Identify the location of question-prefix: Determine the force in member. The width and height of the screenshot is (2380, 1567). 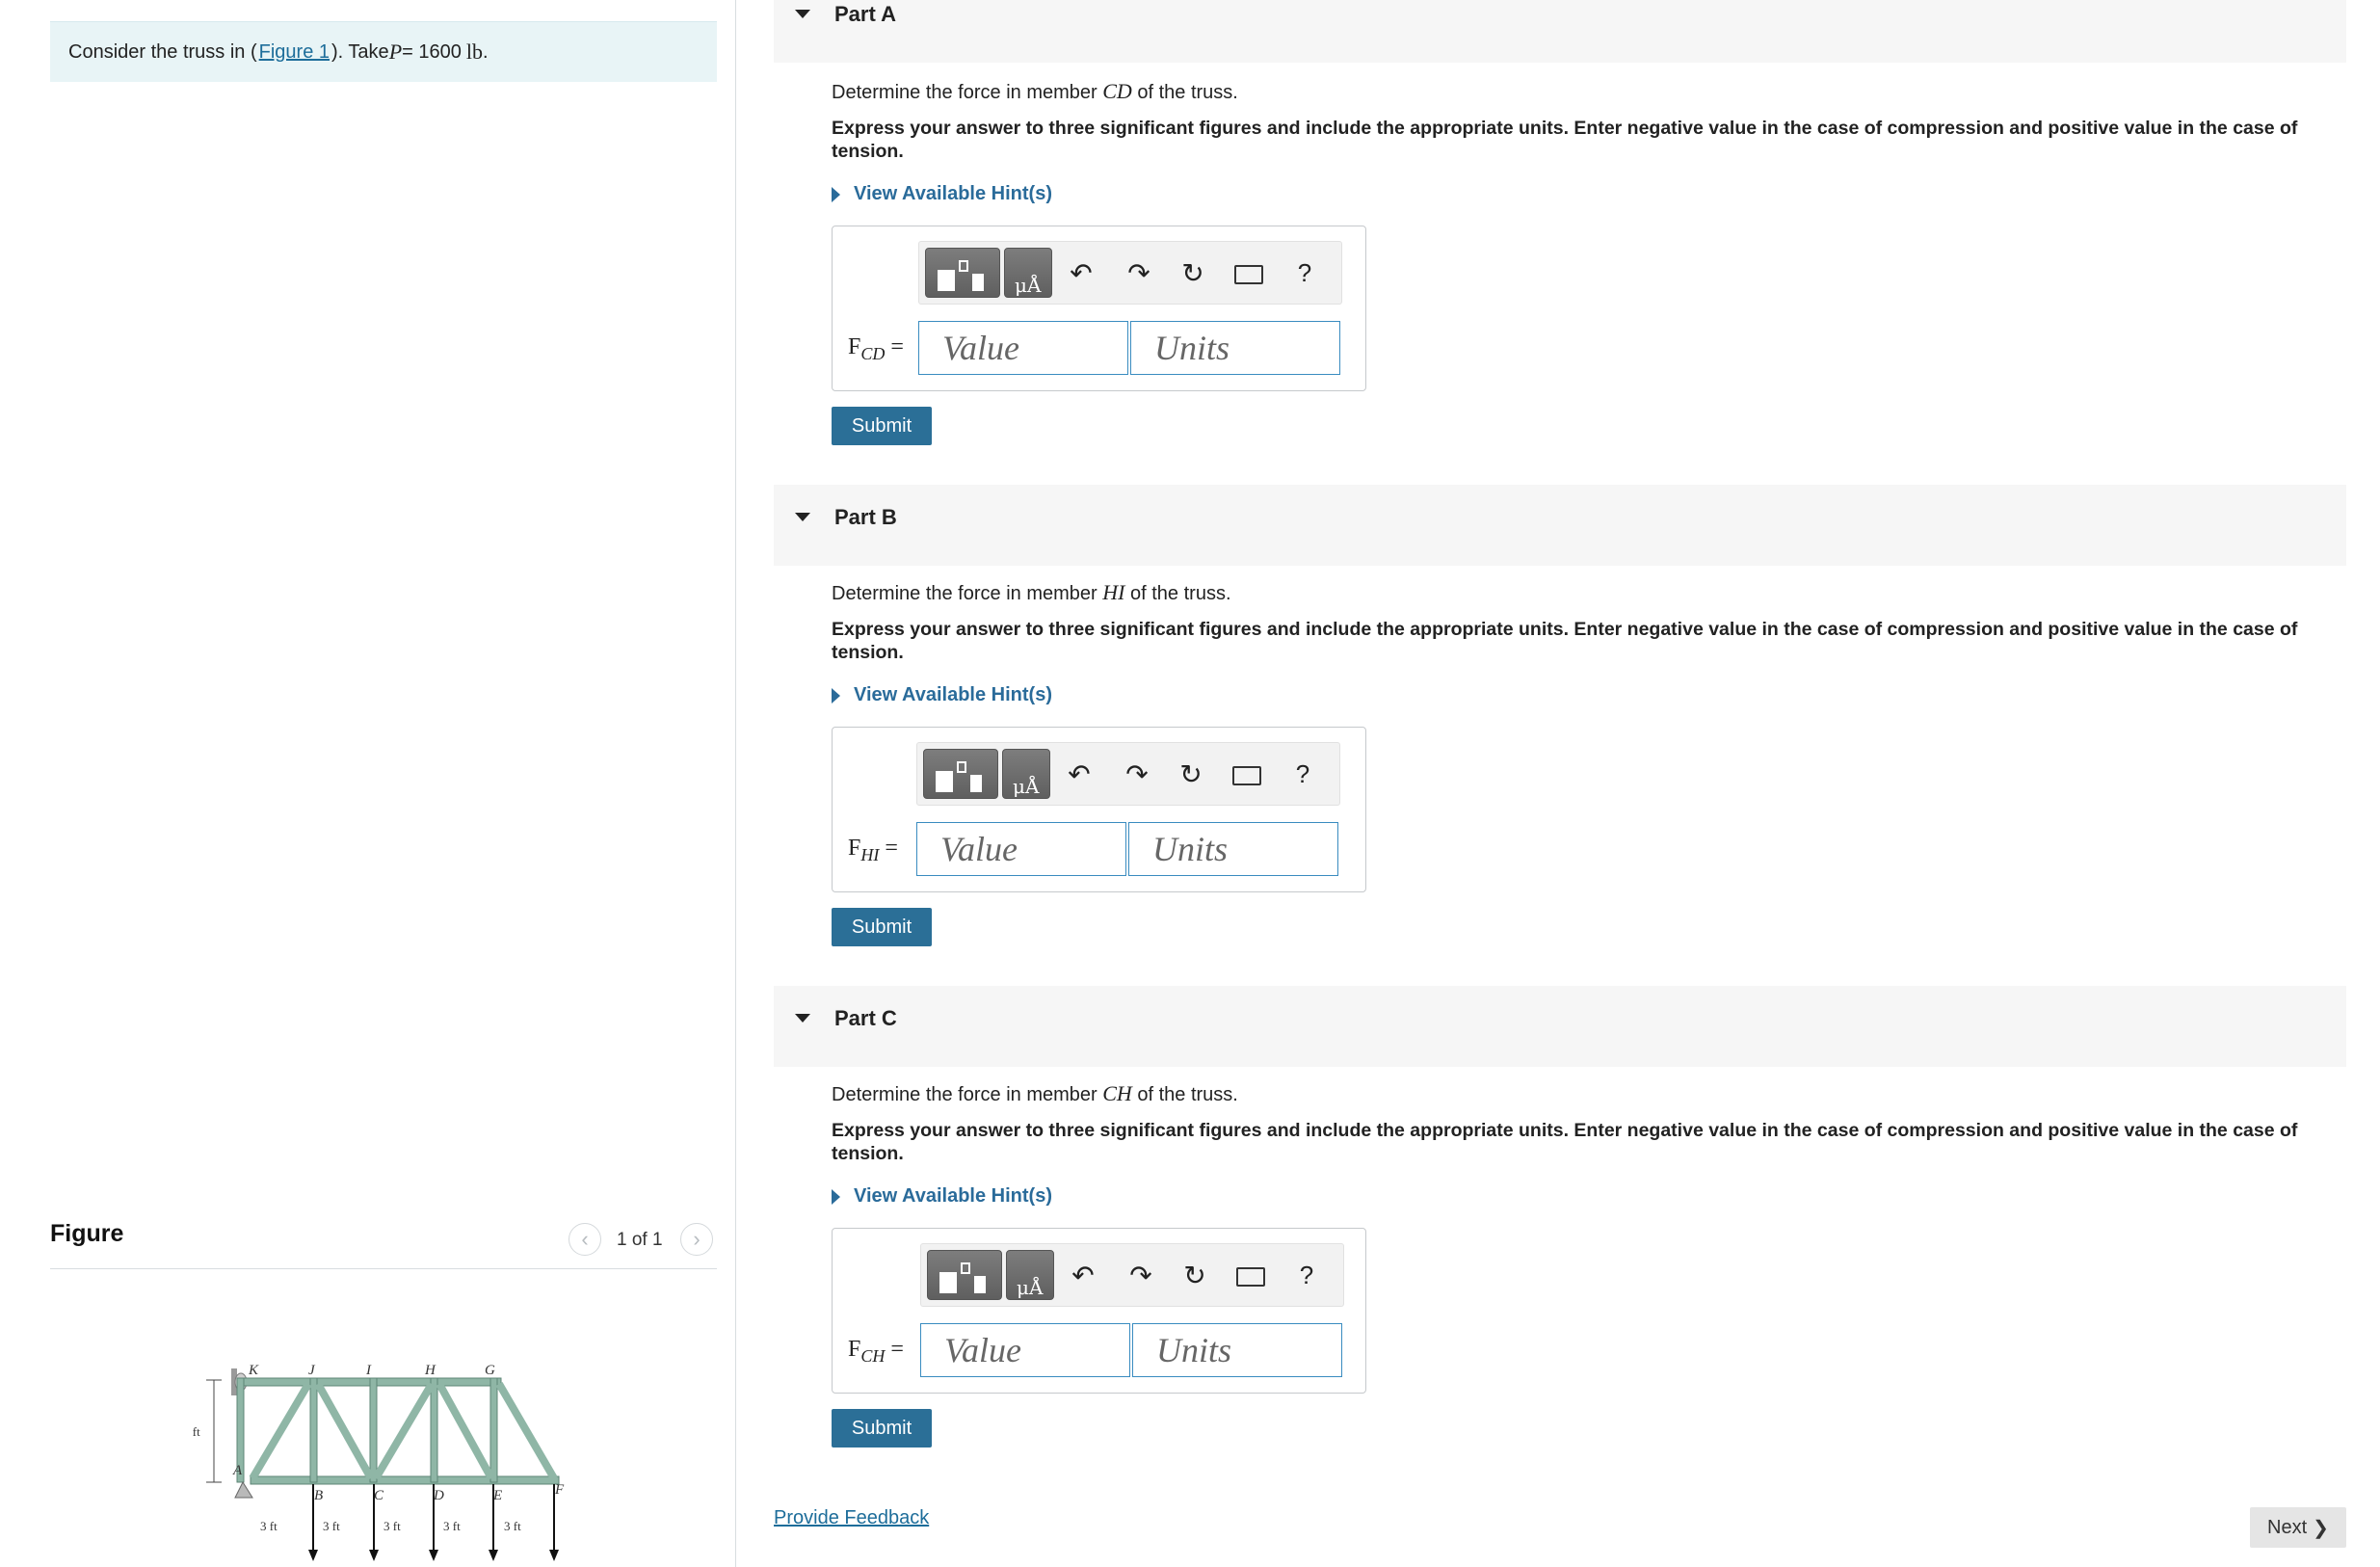
(968, 1094).